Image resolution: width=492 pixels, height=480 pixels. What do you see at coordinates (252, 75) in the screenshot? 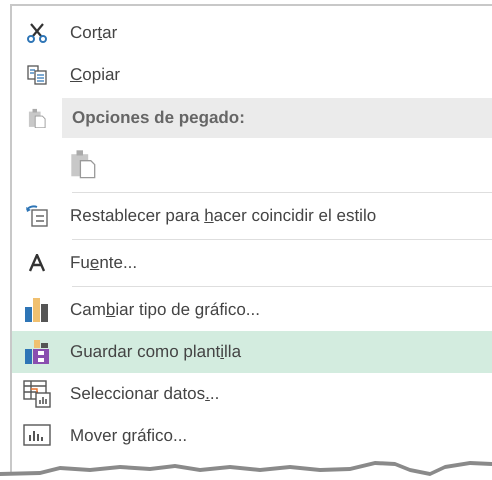
I see `menu-item: Copiar` at bounding box center [252, 75].